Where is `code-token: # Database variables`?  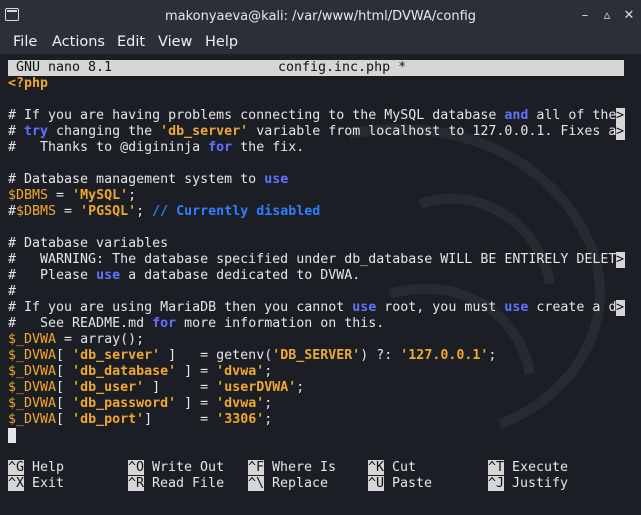 code-token: # Database variables is located at coordinates (88, 243).